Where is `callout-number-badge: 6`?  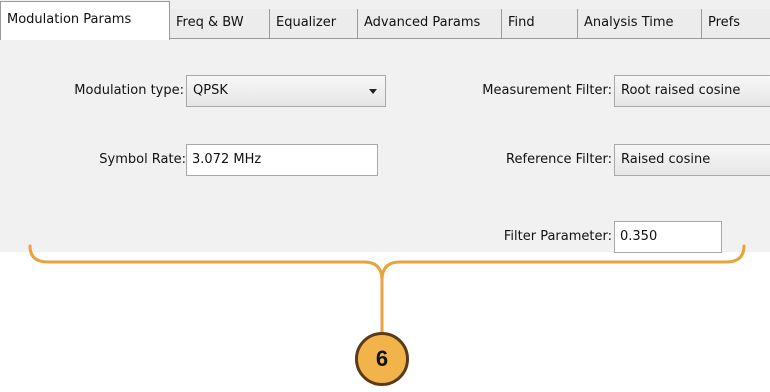 callout-number-badge: 6 is located at coordinates (382, 359).